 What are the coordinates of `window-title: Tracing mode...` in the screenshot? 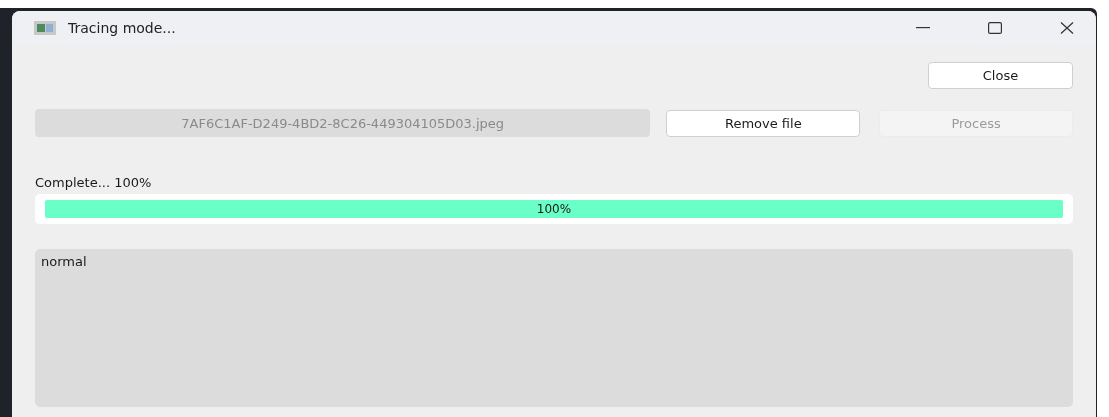 It's located at (122, 28).